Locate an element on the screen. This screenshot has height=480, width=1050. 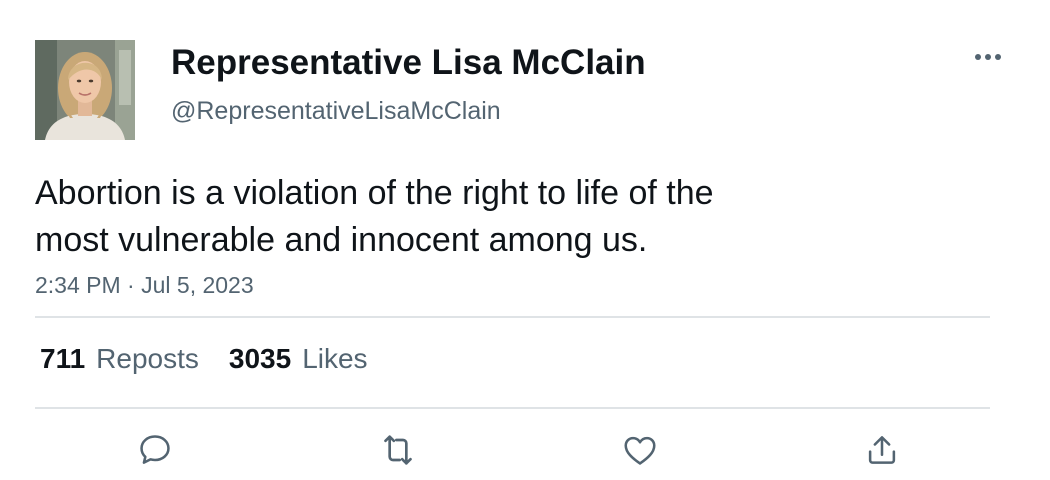
like-button is located at coordinates (640, 450).